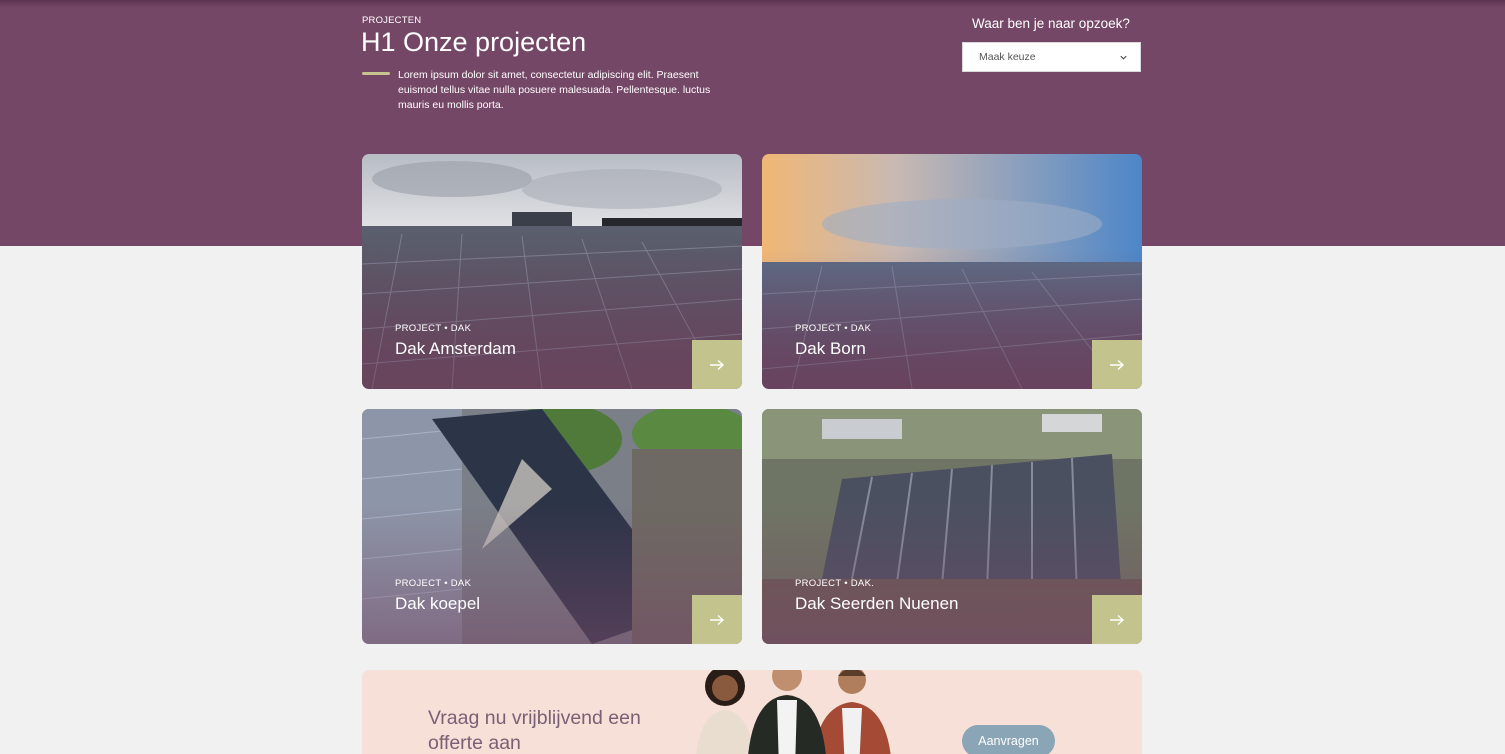  Describe the element at coordinates (1051, 57) in the screenshot. I see `project-filter-select: Maak keuze` at that location.